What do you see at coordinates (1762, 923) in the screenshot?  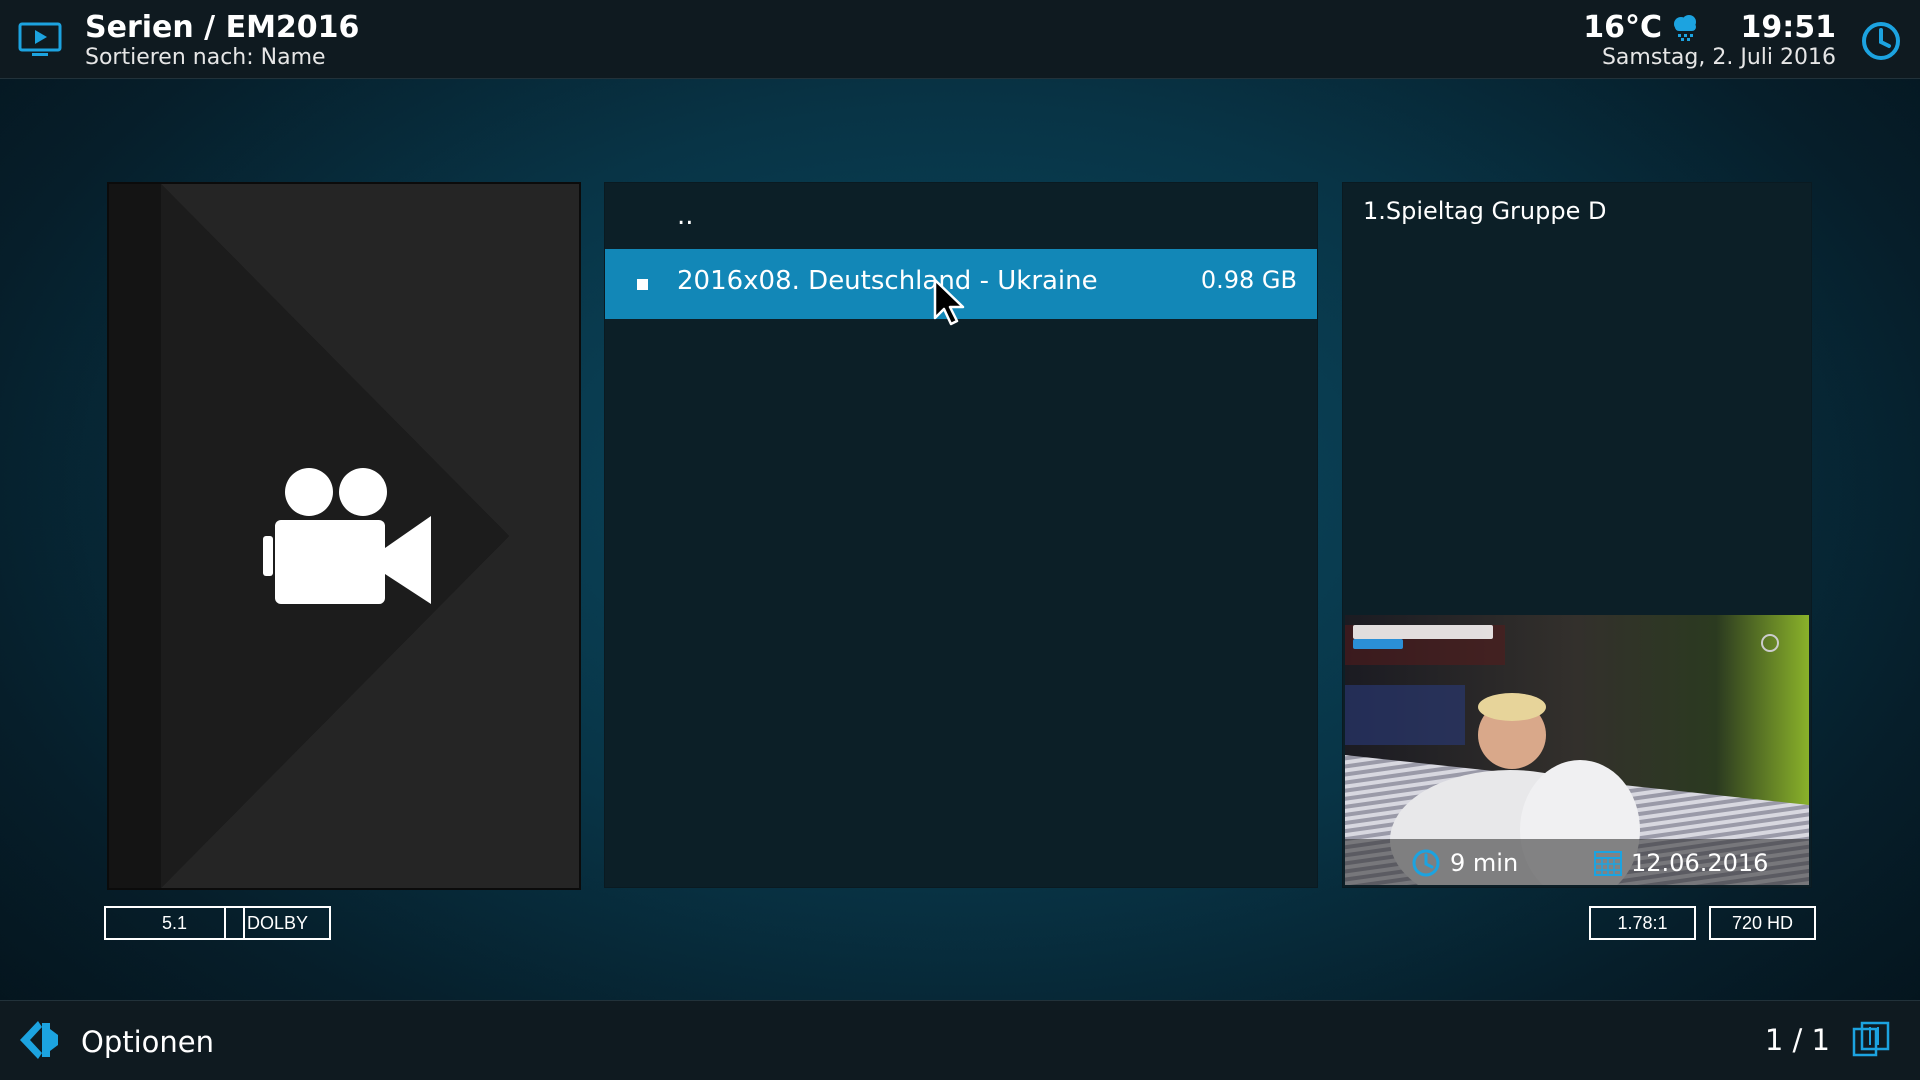 I see `resolution-badge: 720 HD` at bounding box center [1762, 923].